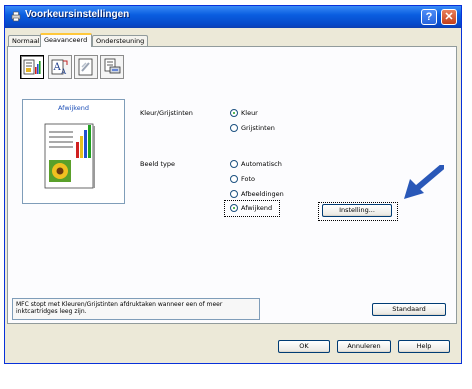 This screenshot has width=472, height=389. Describe the element at coordinates (166, 113) in the screenshot. I see `color-label: Kleur/Grijstinten` at that location.